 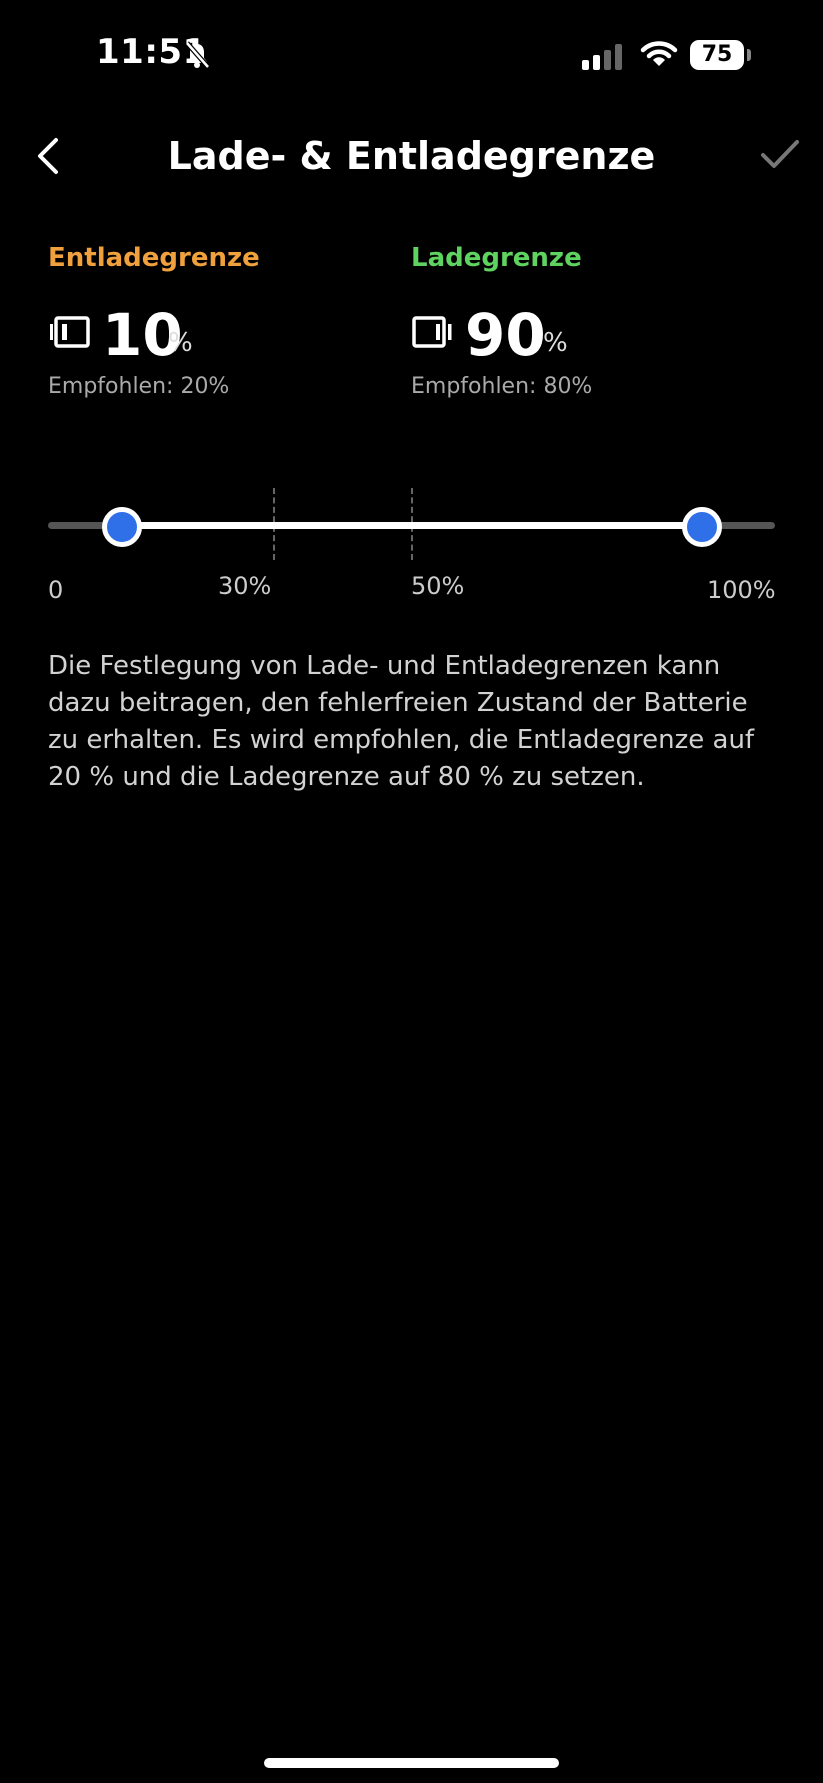 What do you see at coordinates (411, 156) in the screenshot?
I see `page-title: Lade- & Entladegrenze` at bounding box center [411, 156].